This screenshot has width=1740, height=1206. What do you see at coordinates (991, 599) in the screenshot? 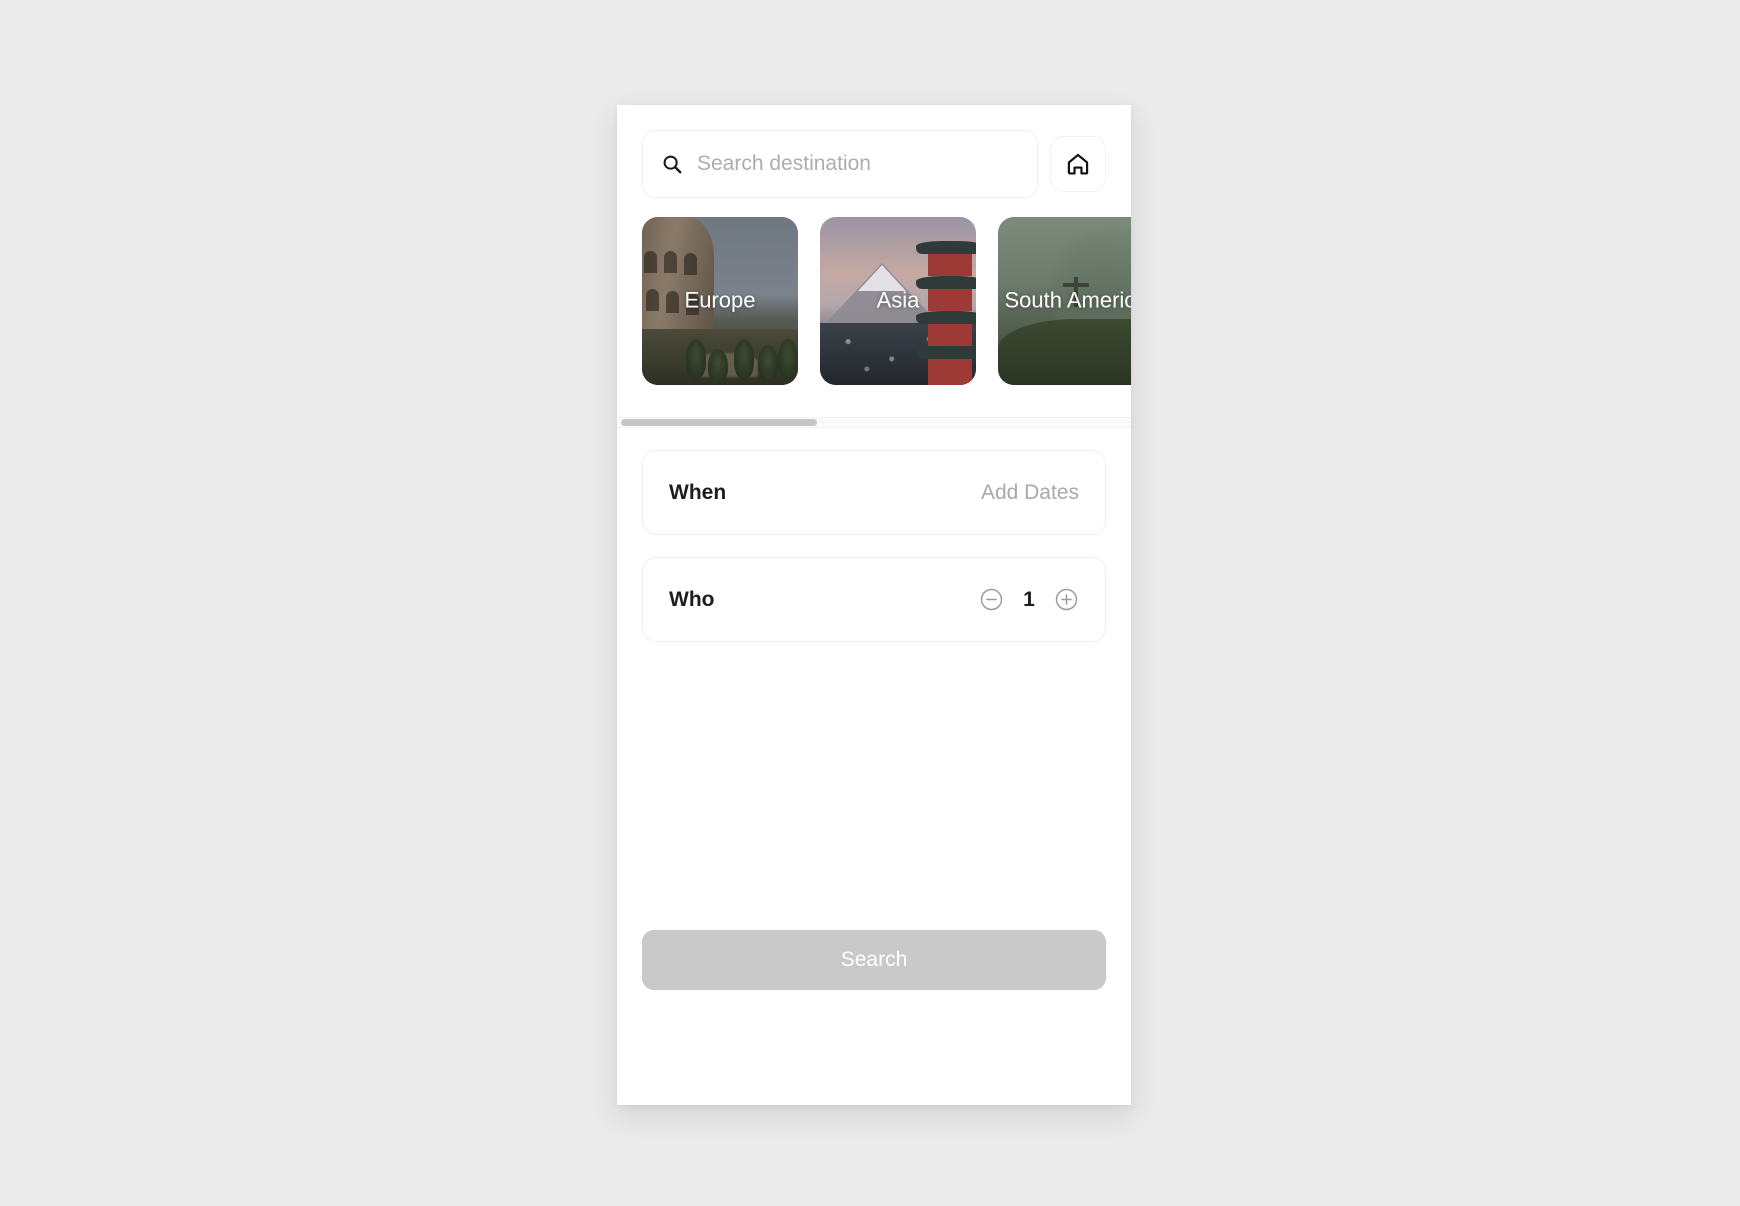
I see `minus-circle-icon` at bounding box center [991, 599].